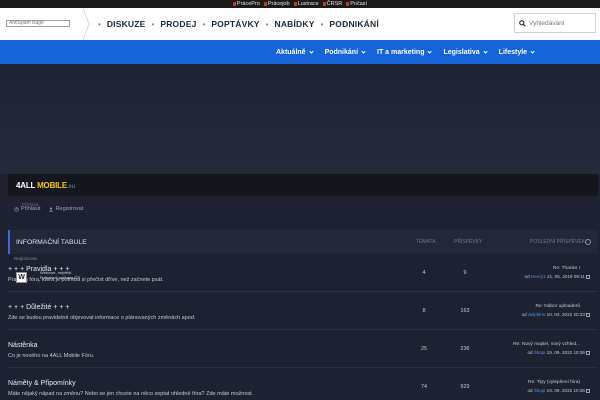  What do you see at coordinates (25, 258) in the screenshot?
I see `register-hint: Registrovat` at bounding box center [25, 258].